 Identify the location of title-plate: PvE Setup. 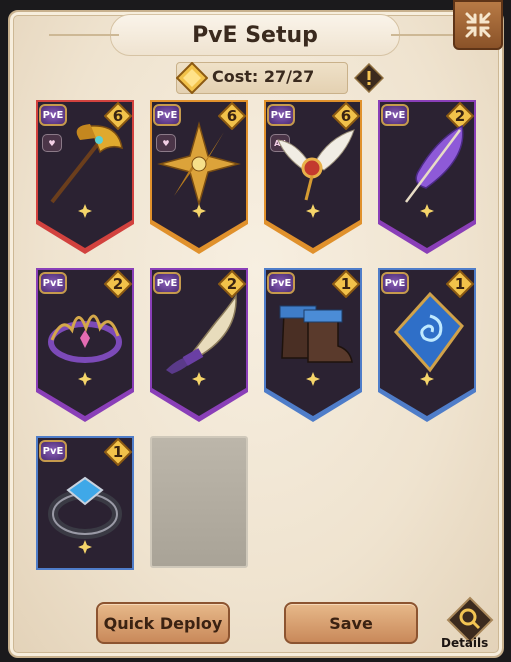
(255, 35).